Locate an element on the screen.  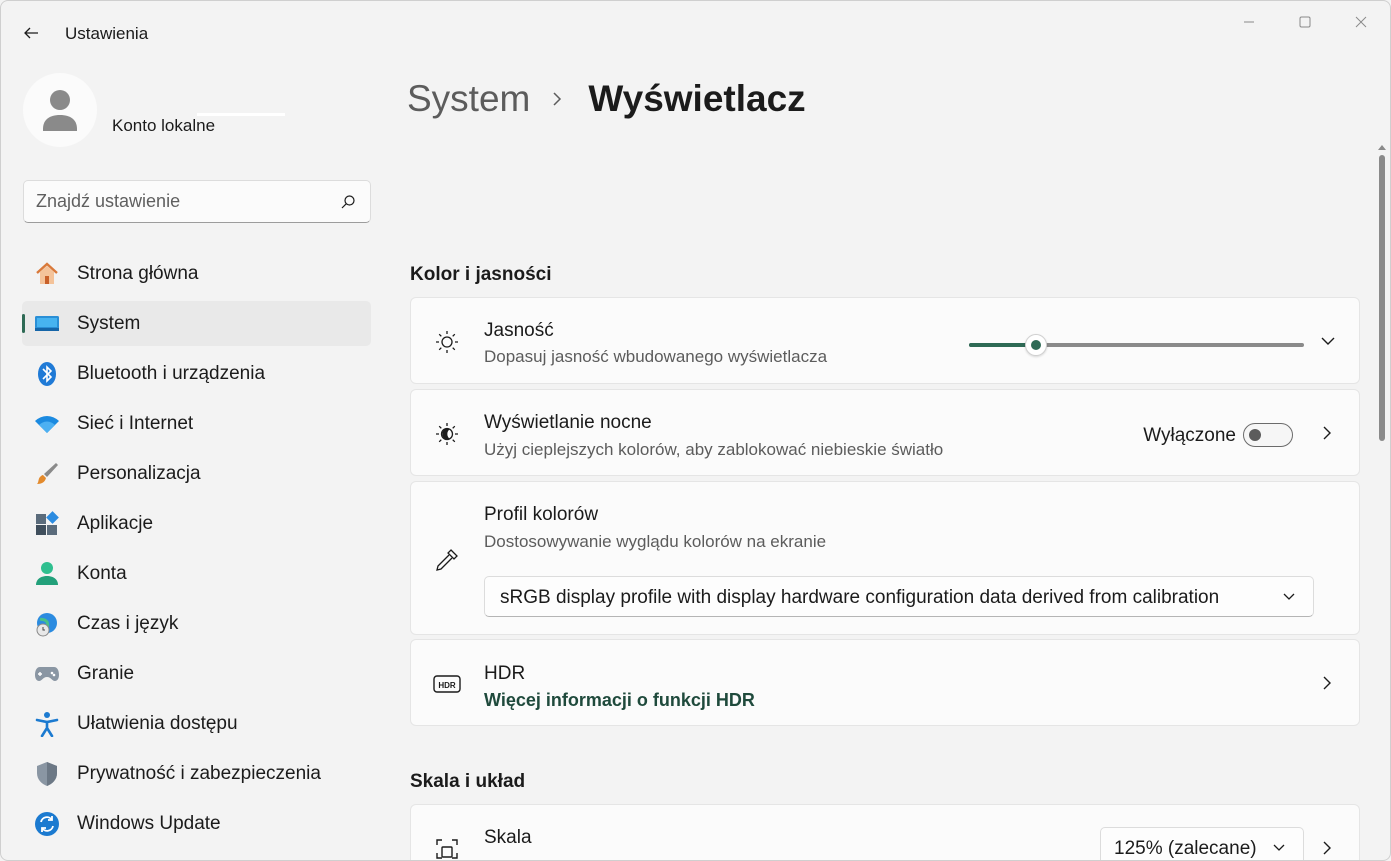
sidebar-item-label: Prywatność i zabezpieczenia is located at coordinates (199, 773).